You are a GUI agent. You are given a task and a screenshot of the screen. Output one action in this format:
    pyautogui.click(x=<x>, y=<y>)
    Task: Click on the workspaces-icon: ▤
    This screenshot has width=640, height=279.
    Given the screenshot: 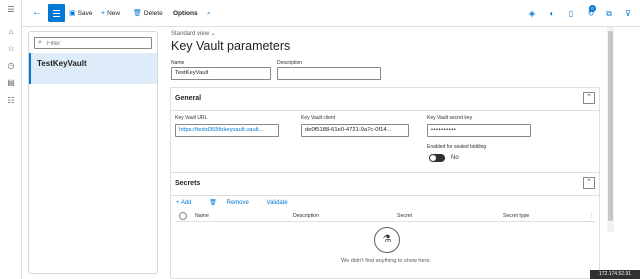 What is the action you would take?
    pyautogui.click(x=11, y=83)
    